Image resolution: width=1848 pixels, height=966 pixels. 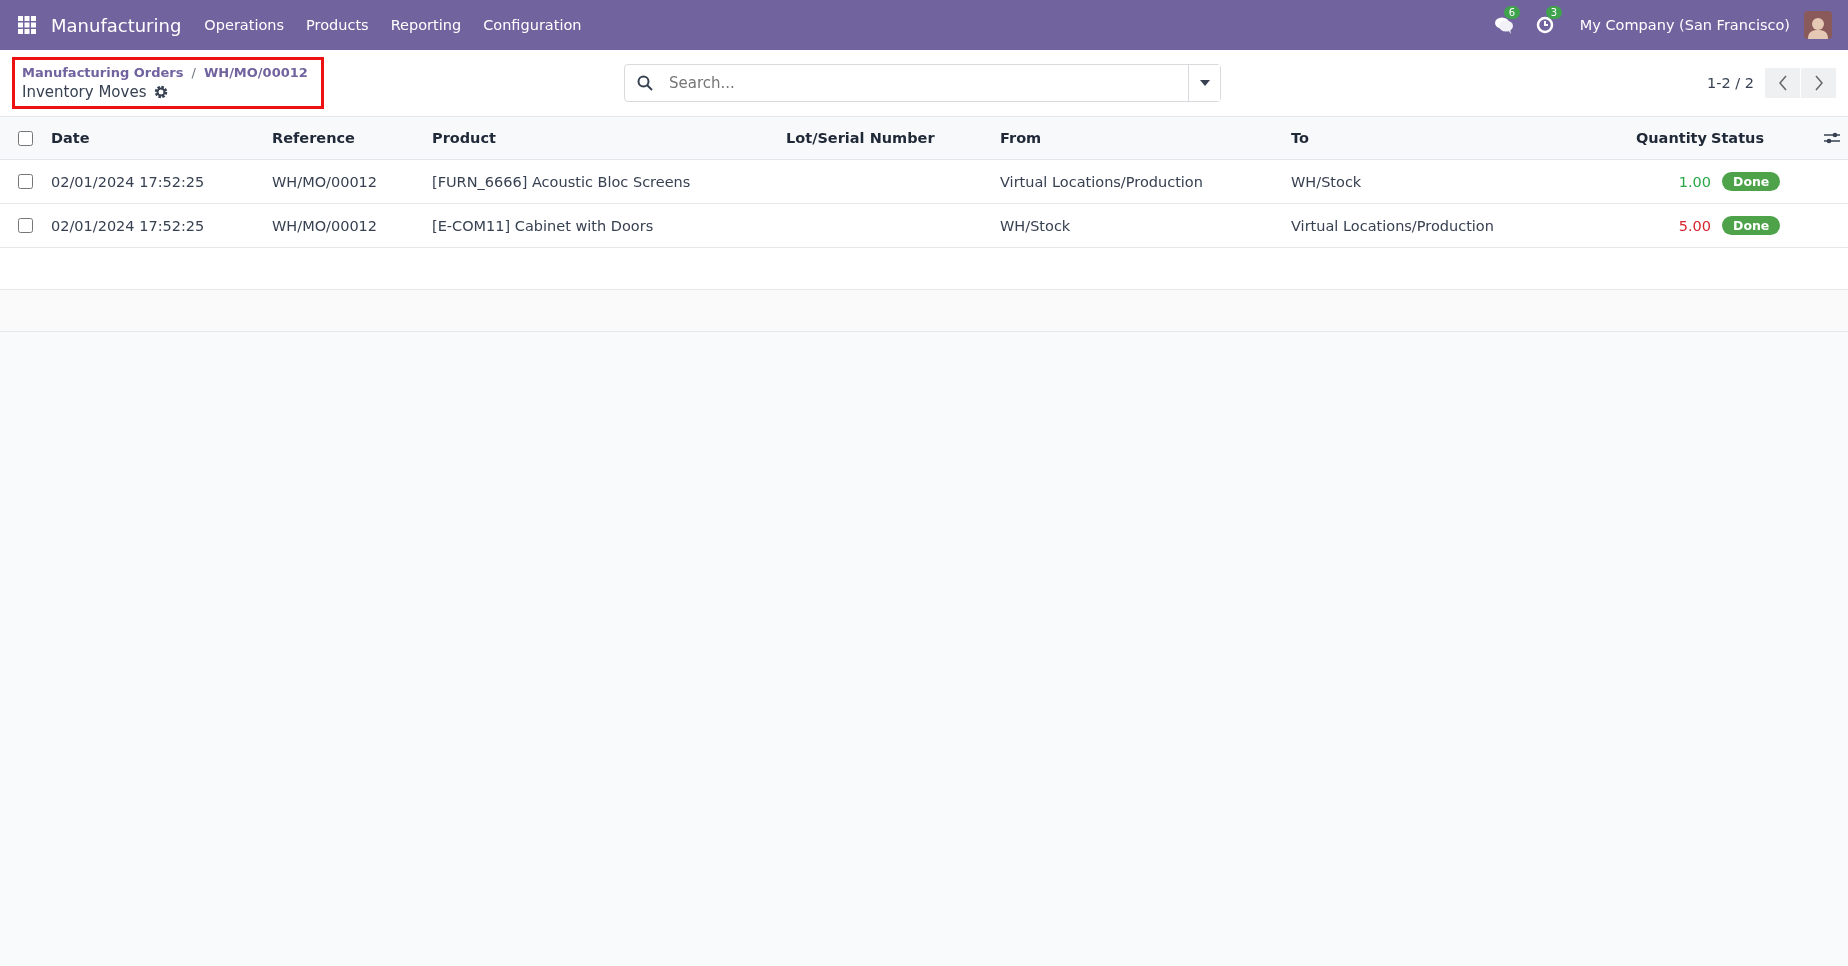 I want to click on column-header: Quantity, so click(x=1646, y=138).